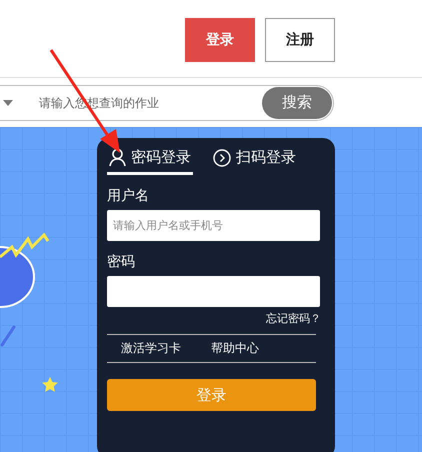 The width and height of the screenshot is (422, 452). What do you see at coordinates (121, 262) in the screenshot?
I see `password-label: 密码` at bounding box center [121, 262].